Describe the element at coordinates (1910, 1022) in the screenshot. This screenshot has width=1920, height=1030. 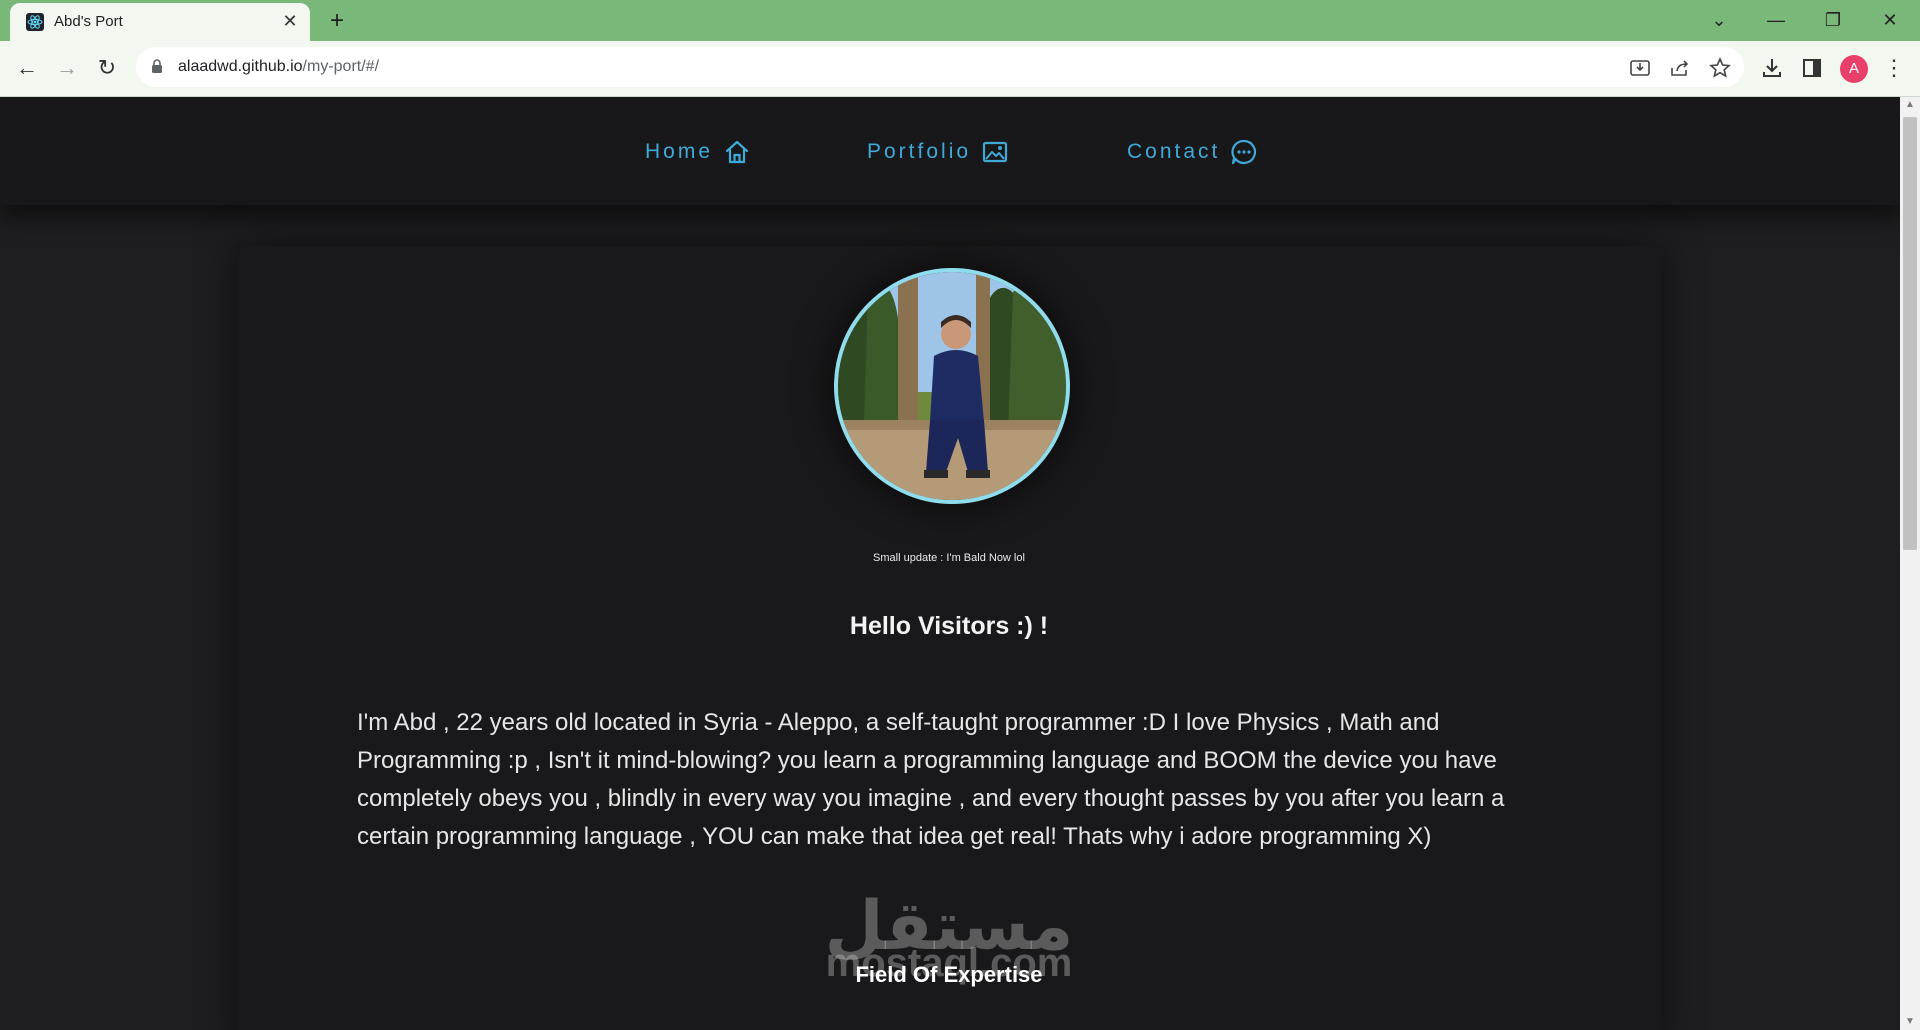
I see `scroll-down-icon: ▼` at that location.